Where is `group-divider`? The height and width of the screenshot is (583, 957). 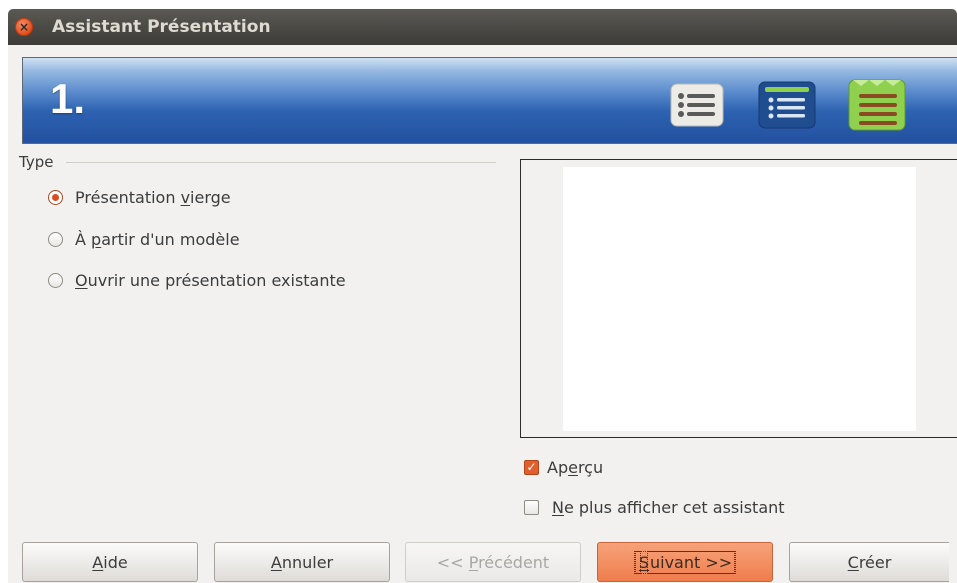 group-divider is located at coordinates (281, 162).